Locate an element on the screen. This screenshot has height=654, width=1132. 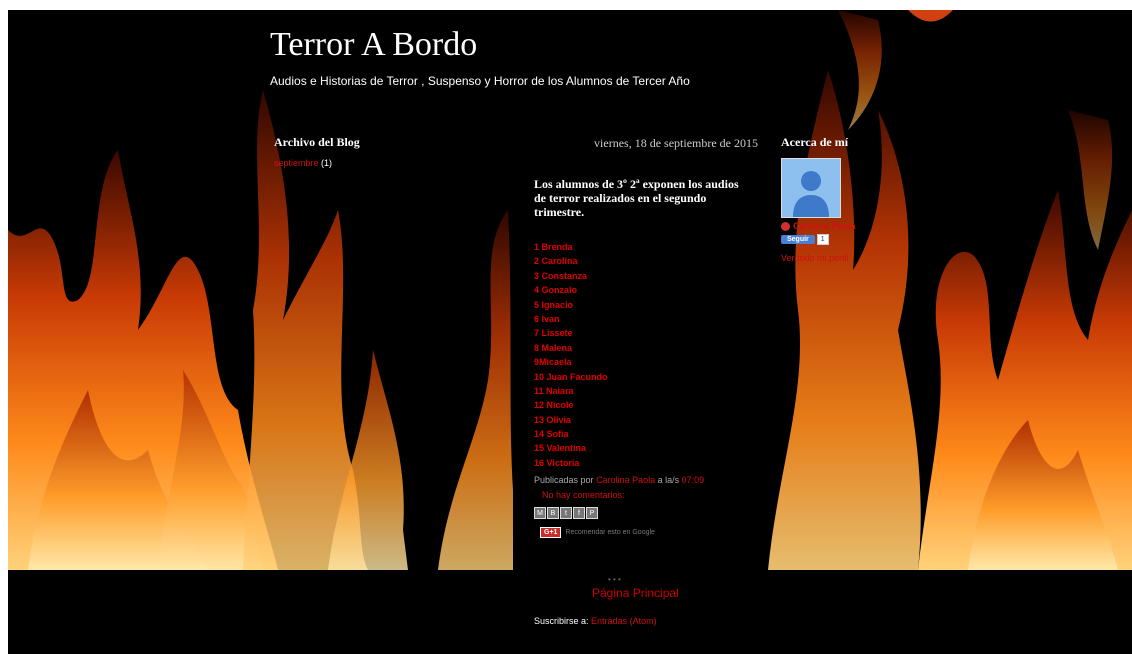
list-item: 15 Valentina is located at coordinates (560, 448).